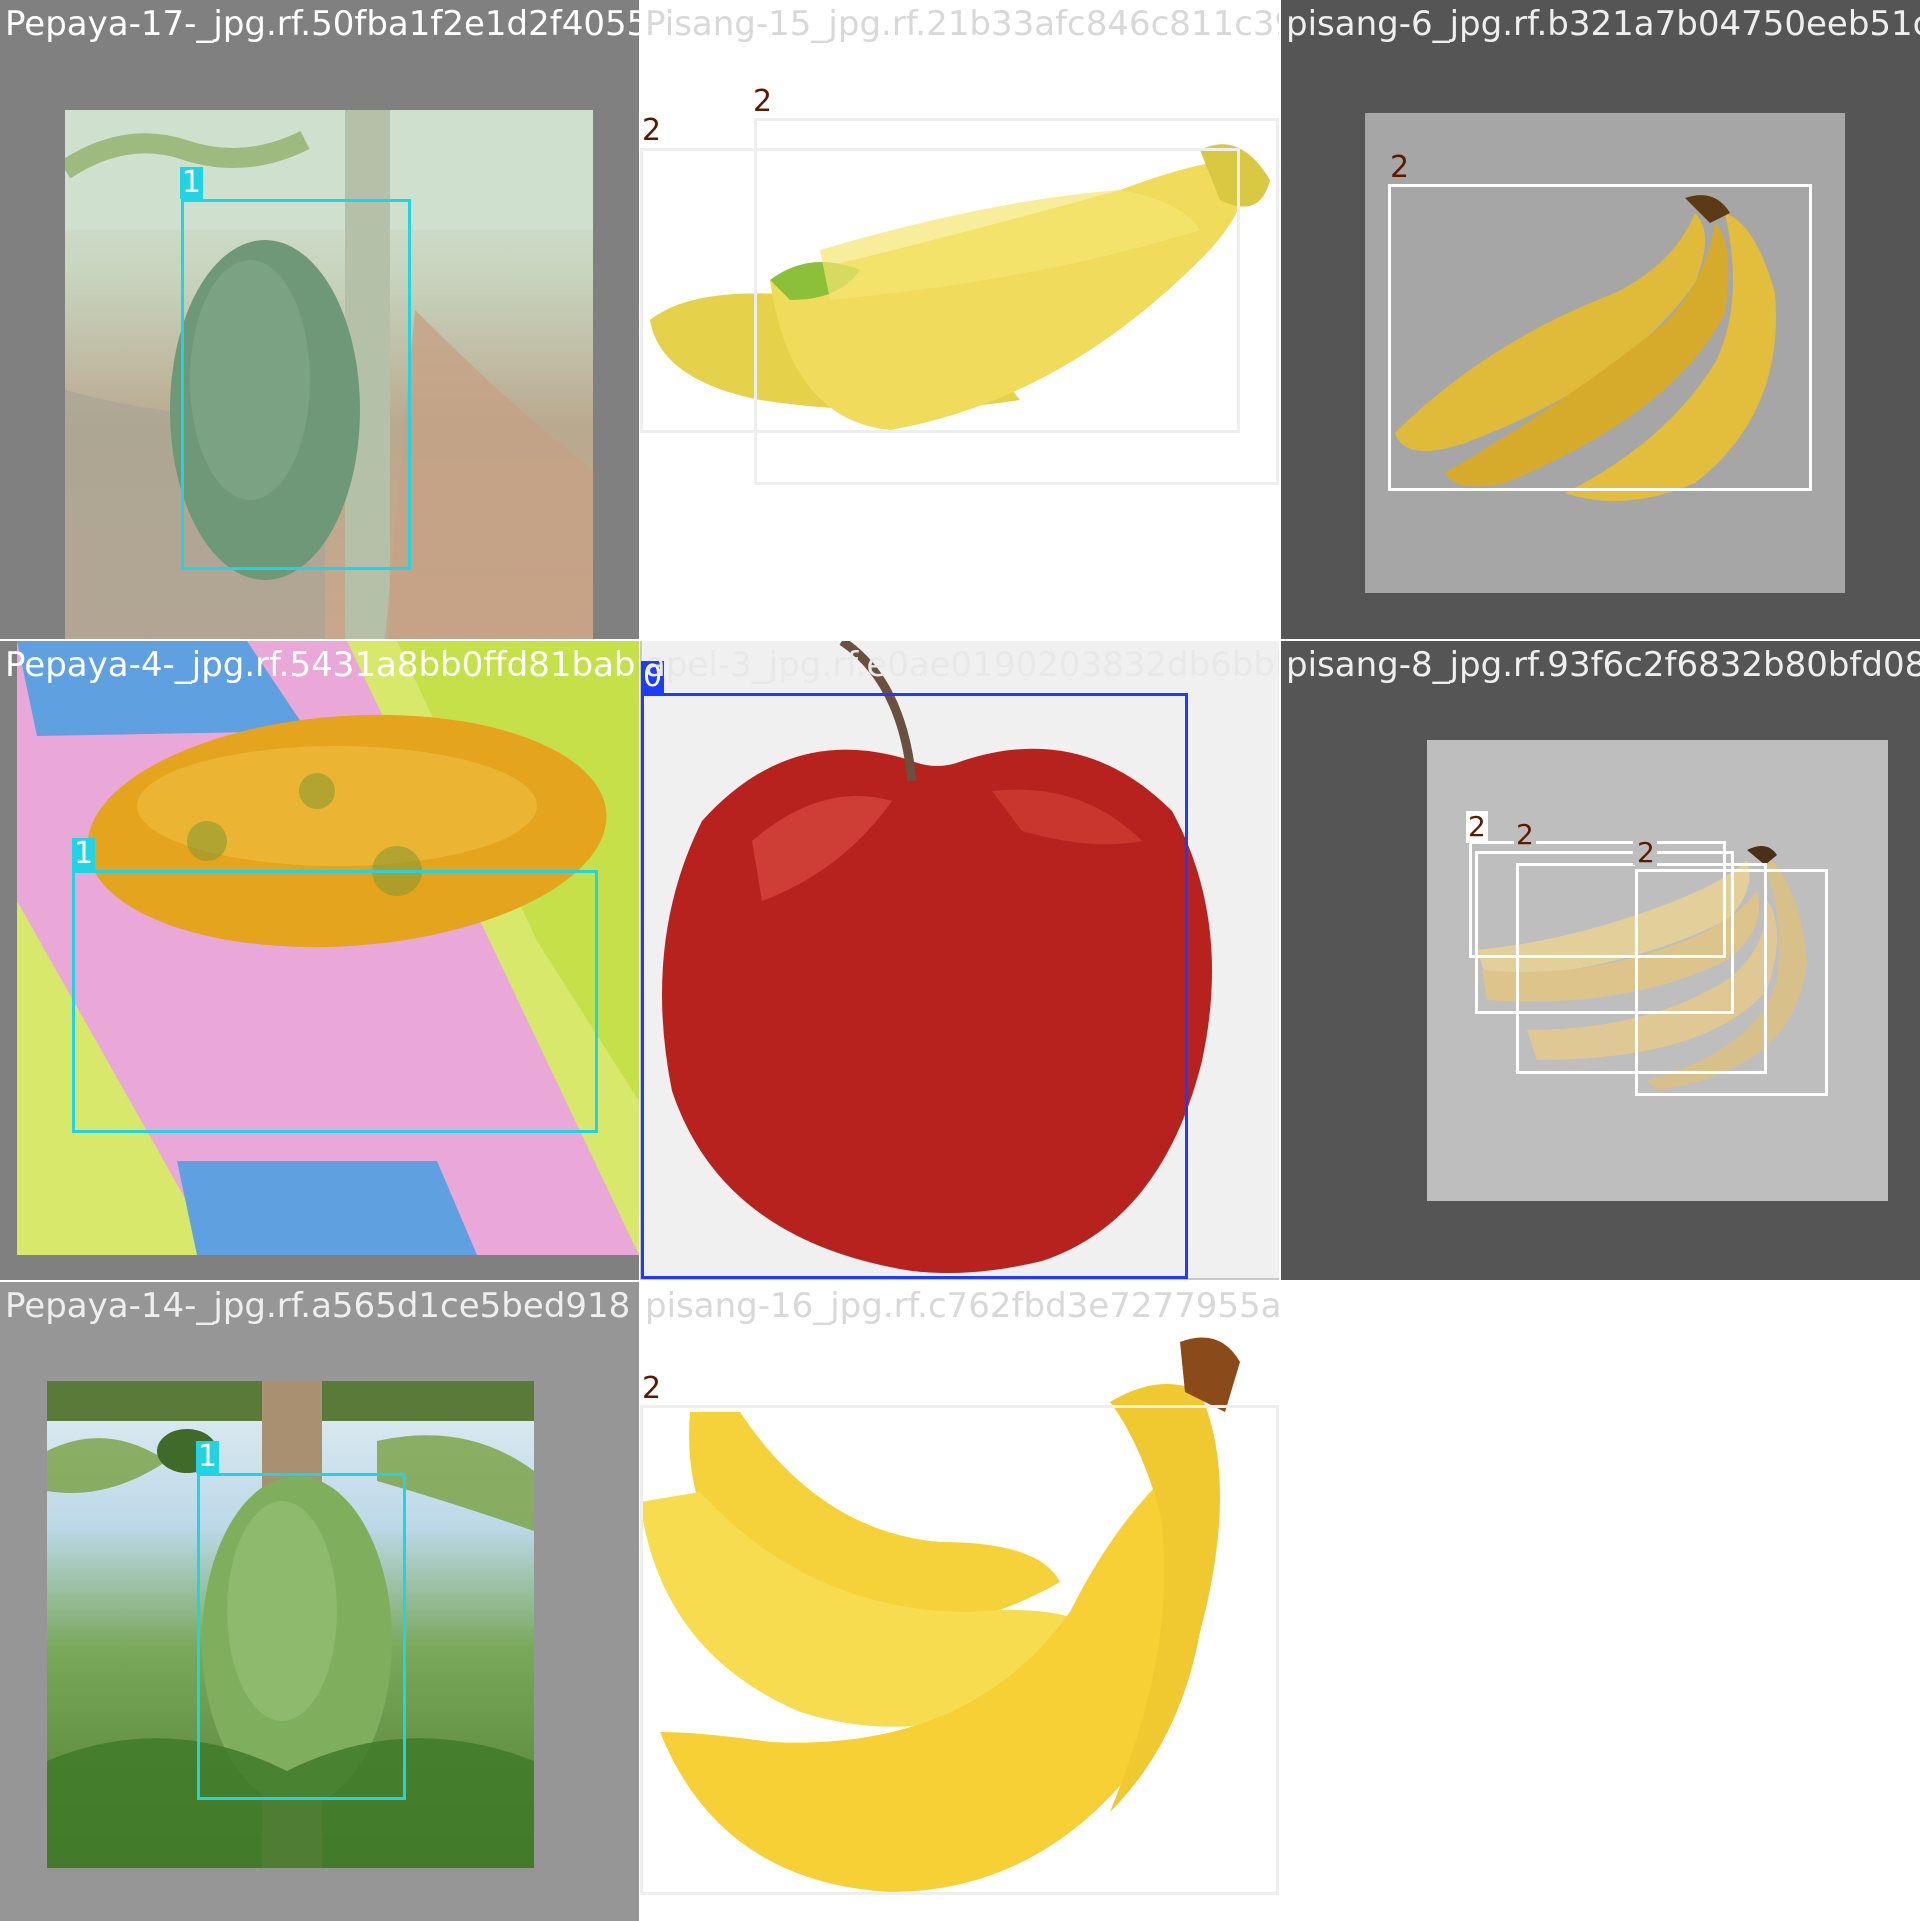 Image resolution: width=1920 pixels, height=1921 pixels. Describe the element at coordinates (1603, 24) in the screenshot. I see `tile-caption: pisang-6_jpg.rf.b321a7b04750eeb51c` at that location.